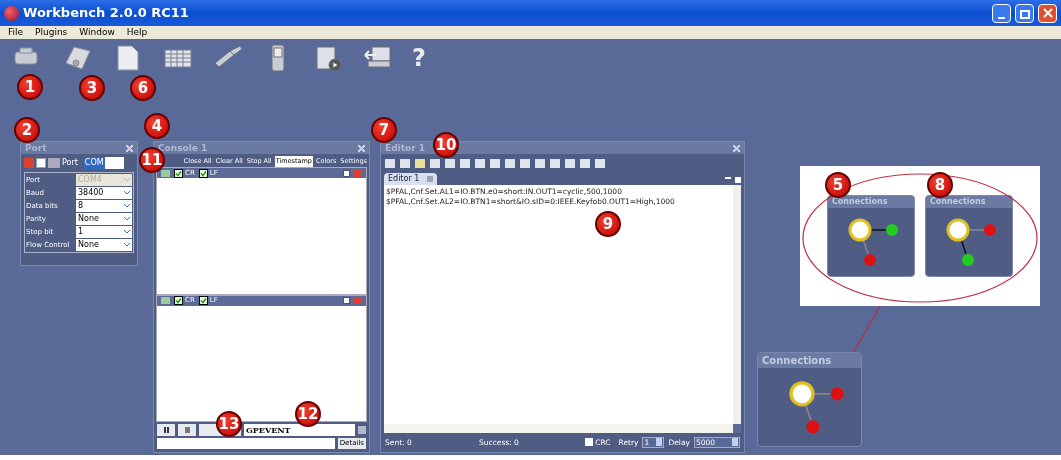  I want to click on dropdown: 1, so click(104, 232).